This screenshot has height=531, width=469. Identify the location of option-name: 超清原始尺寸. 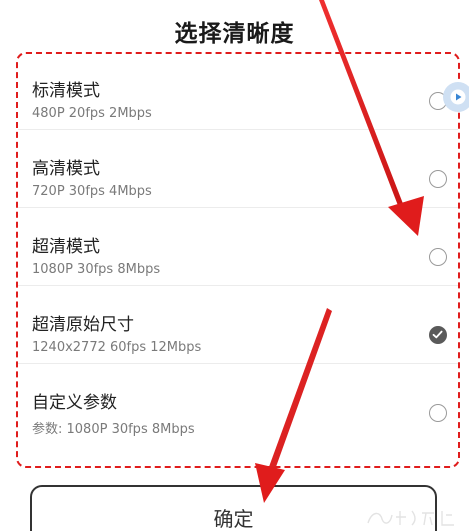
(83, 325).